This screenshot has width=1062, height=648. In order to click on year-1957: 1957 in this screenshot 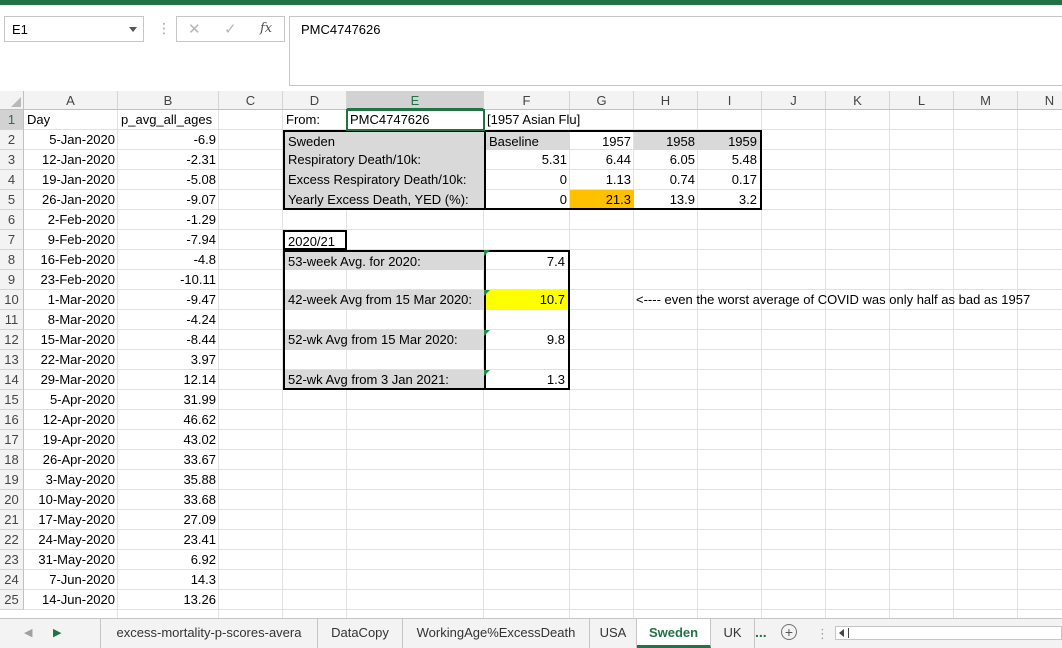, I will do `click(602, 140)`.